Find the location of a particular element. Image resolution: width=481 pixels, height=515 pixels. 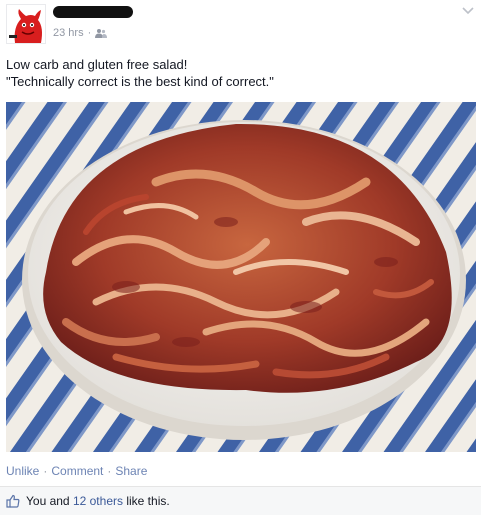

thumbs-up-icon is located at coordinates (13, 501).